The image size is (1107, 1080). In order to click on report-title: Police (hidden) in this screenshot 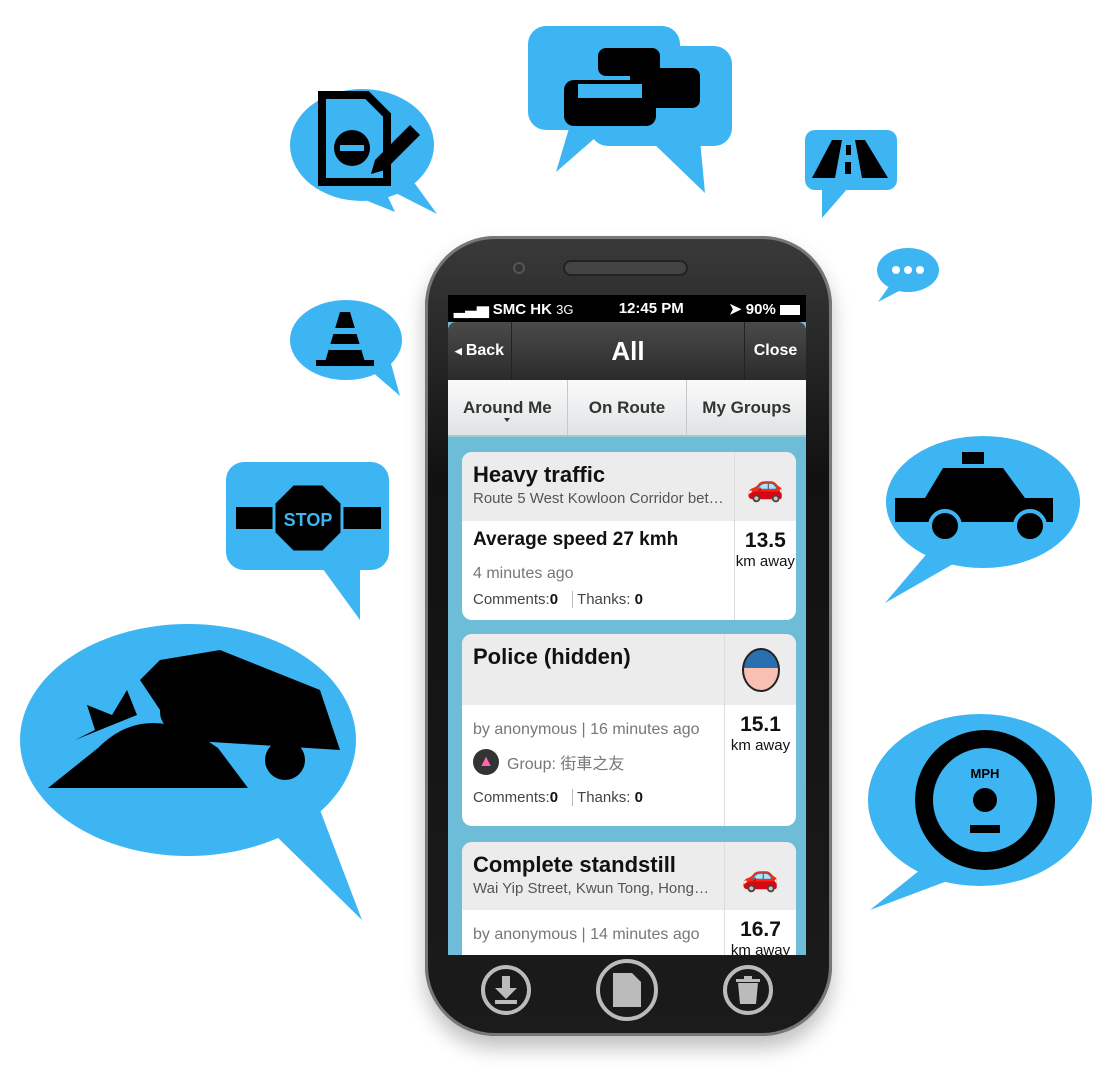, I will do `click(552, 656)`.